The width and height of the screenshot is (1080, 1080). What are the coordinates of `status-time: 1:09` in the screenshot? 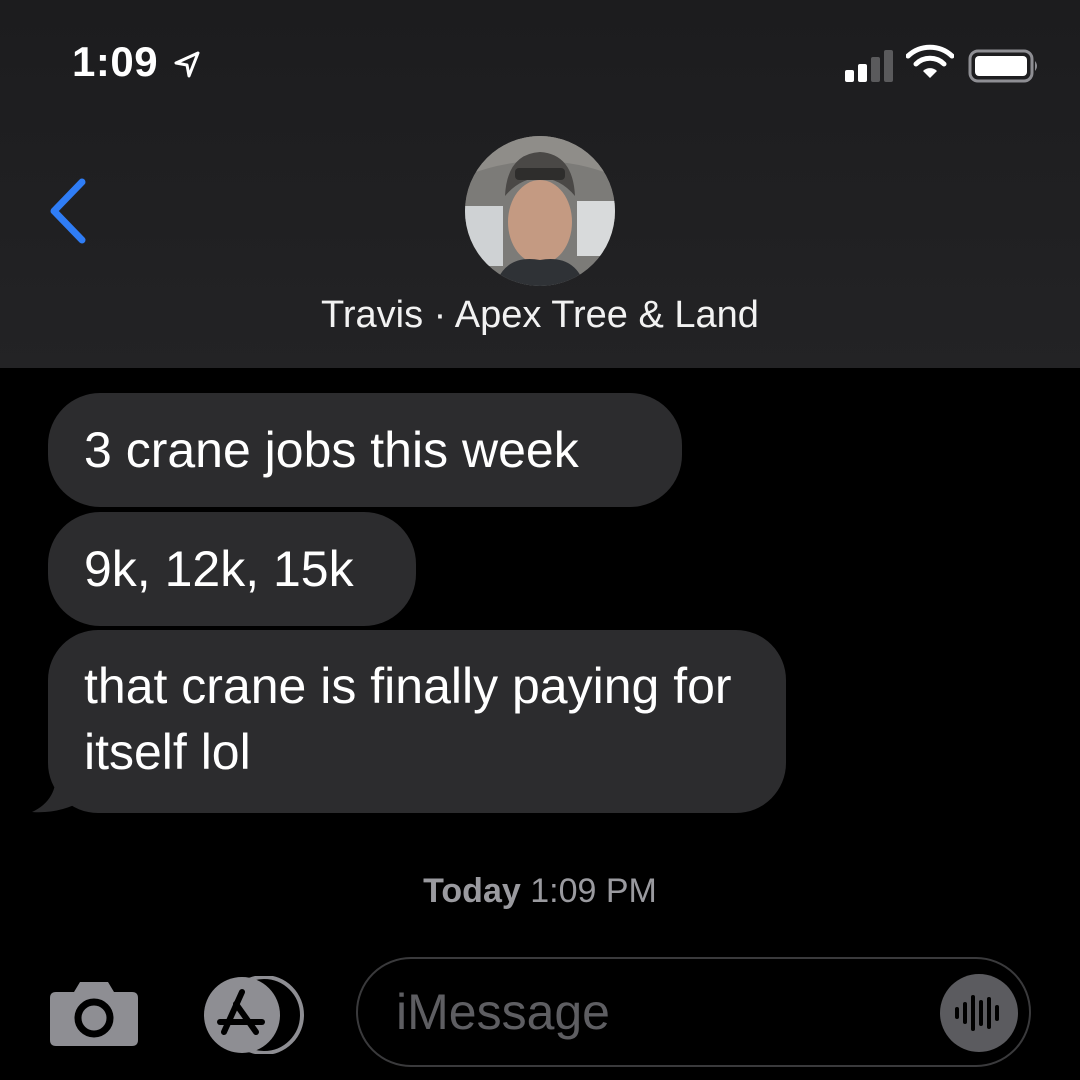 It's located at (115, 61).